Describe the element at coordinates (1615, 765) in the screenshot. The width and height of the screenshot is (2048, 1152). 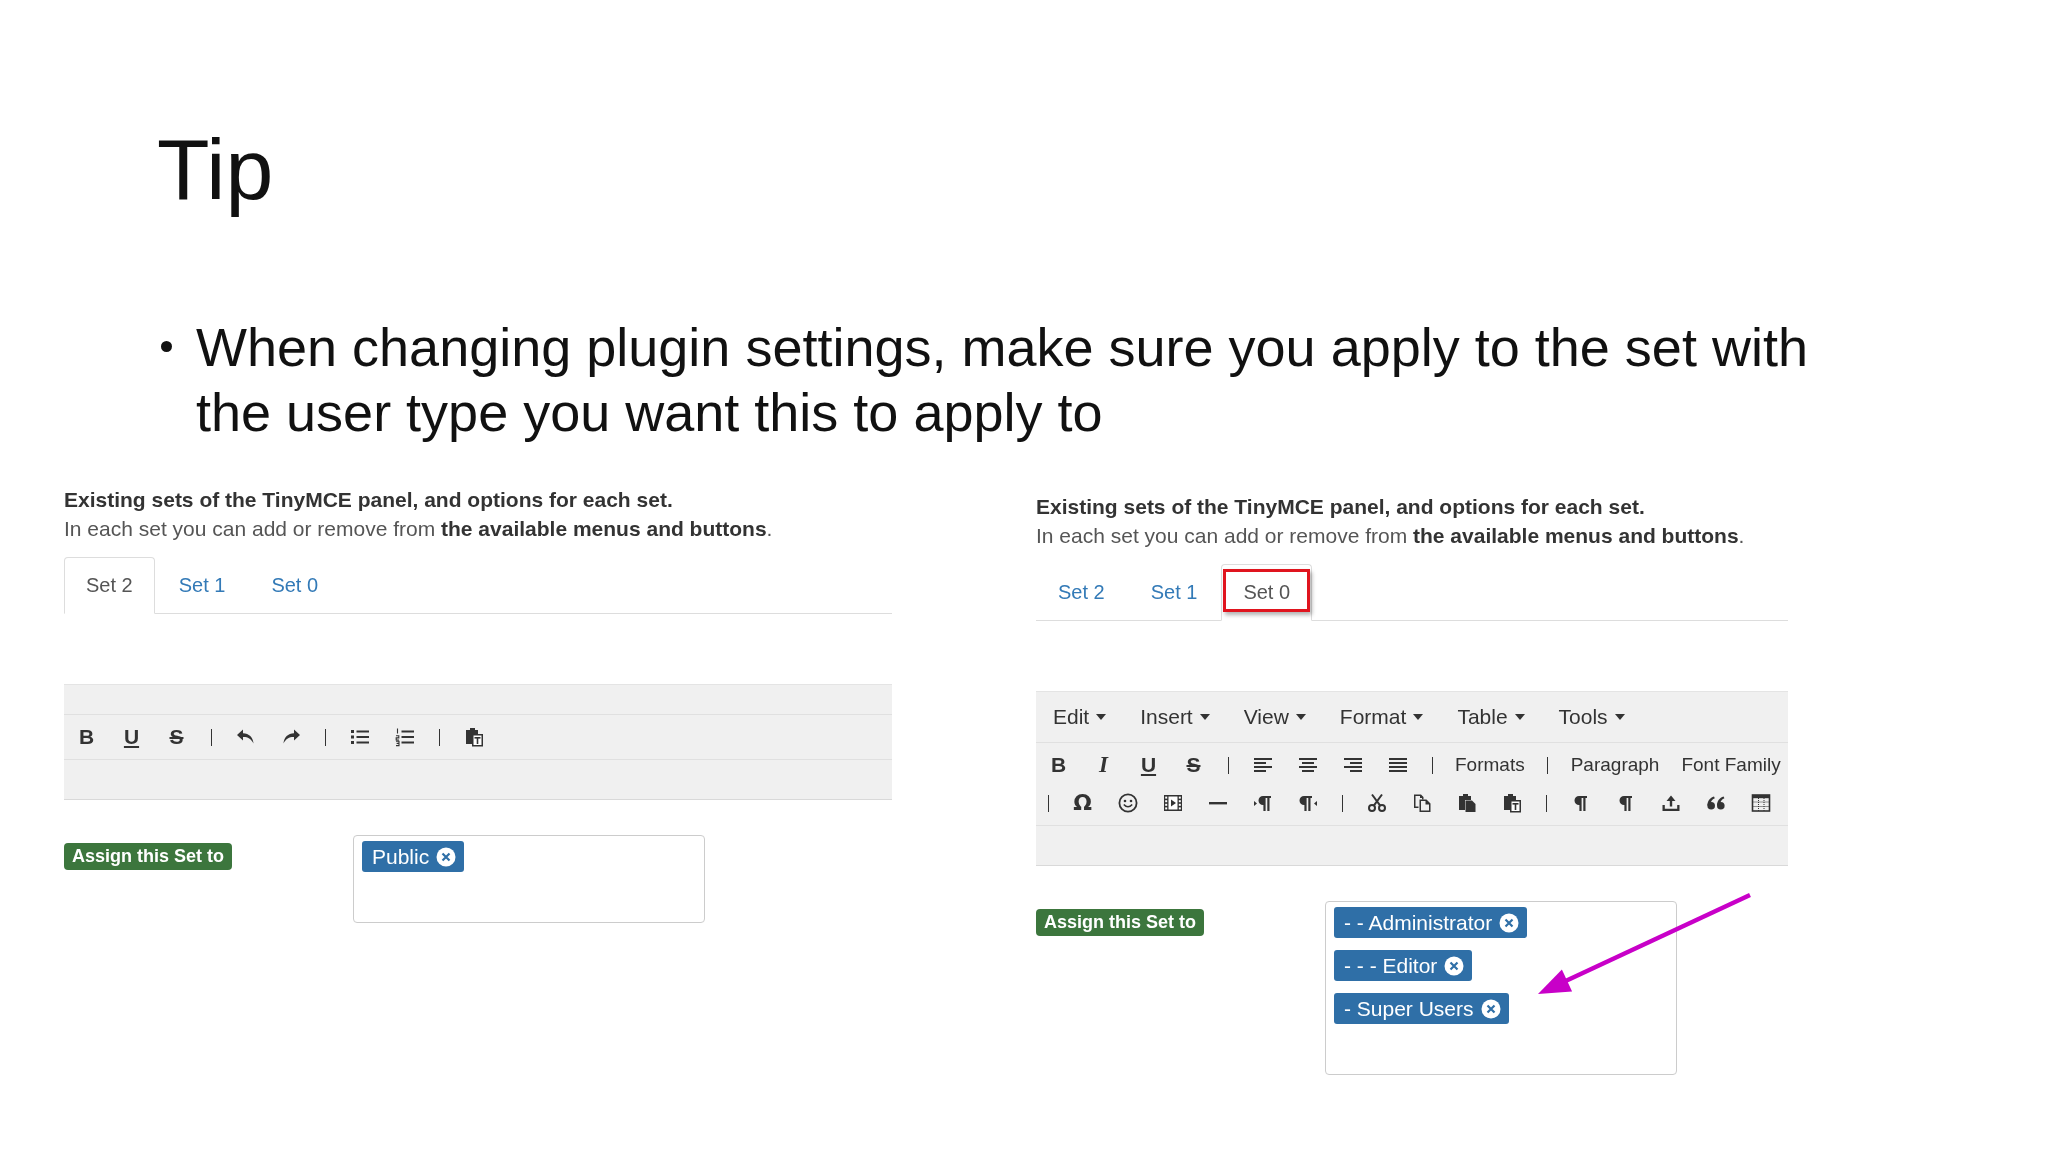
I see `toolbar-button: Paragraph` at that location.